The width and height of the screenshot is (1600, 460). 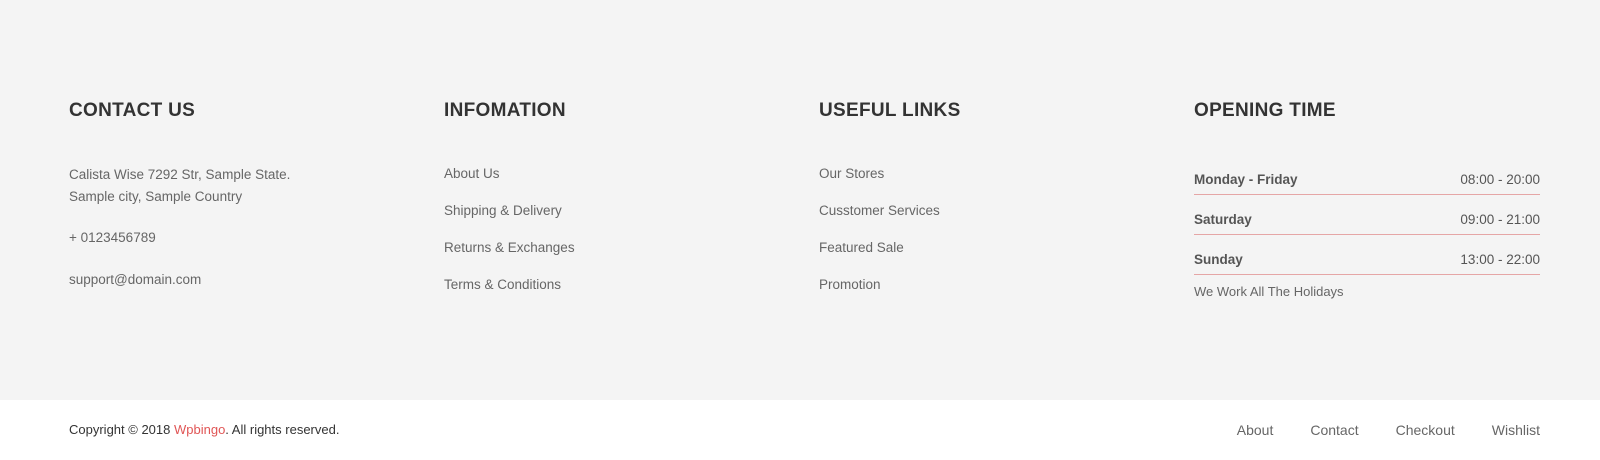 What do you see at coordinates (156, 196) in the screenshot?
I see `address-line-2: Sample city, Sample Country` at bounding box center [156, 196].